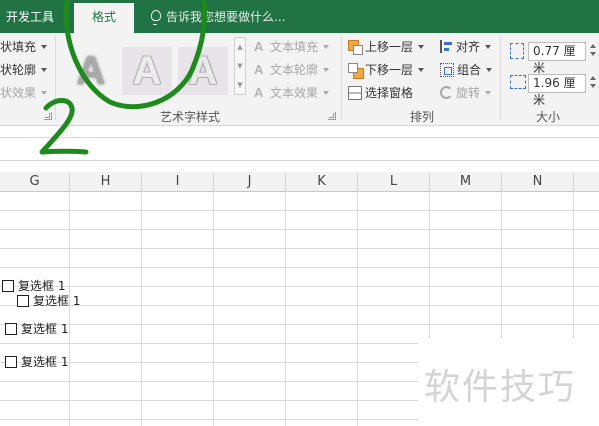 This screenshot has height=426, width=599. I want to click on gallery-up-icon: ▲, so click(240, 47).